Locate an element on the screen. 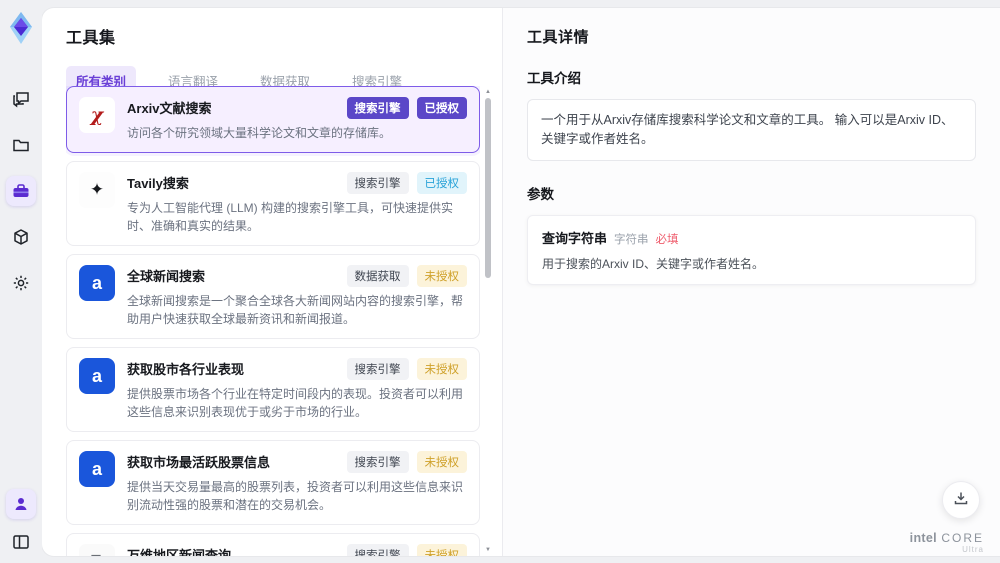 This screenshot has width=1000, height=563. sidebar-item-chat is located at coordinates (21, 99).